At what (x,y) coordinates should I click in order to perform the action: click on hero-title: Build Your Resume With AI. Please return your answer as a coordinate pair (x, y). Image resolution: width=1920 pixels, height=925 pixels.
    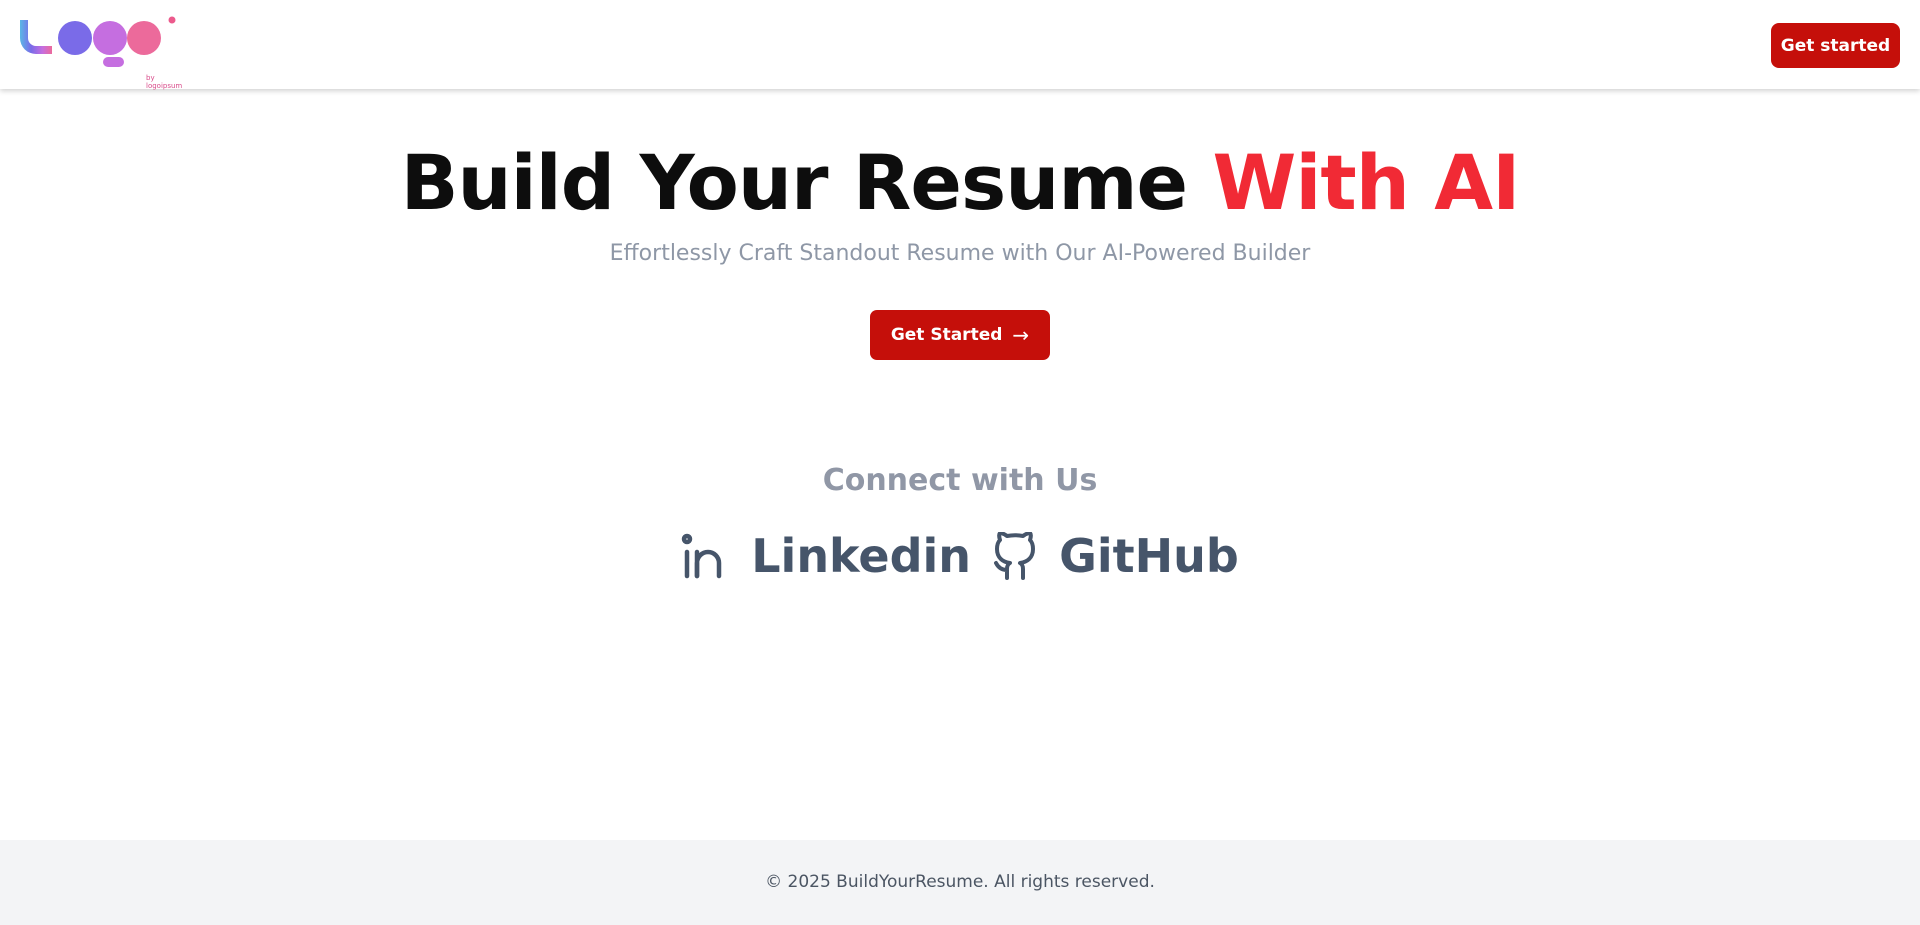
    Looking at the image, I should click on (960, 183).